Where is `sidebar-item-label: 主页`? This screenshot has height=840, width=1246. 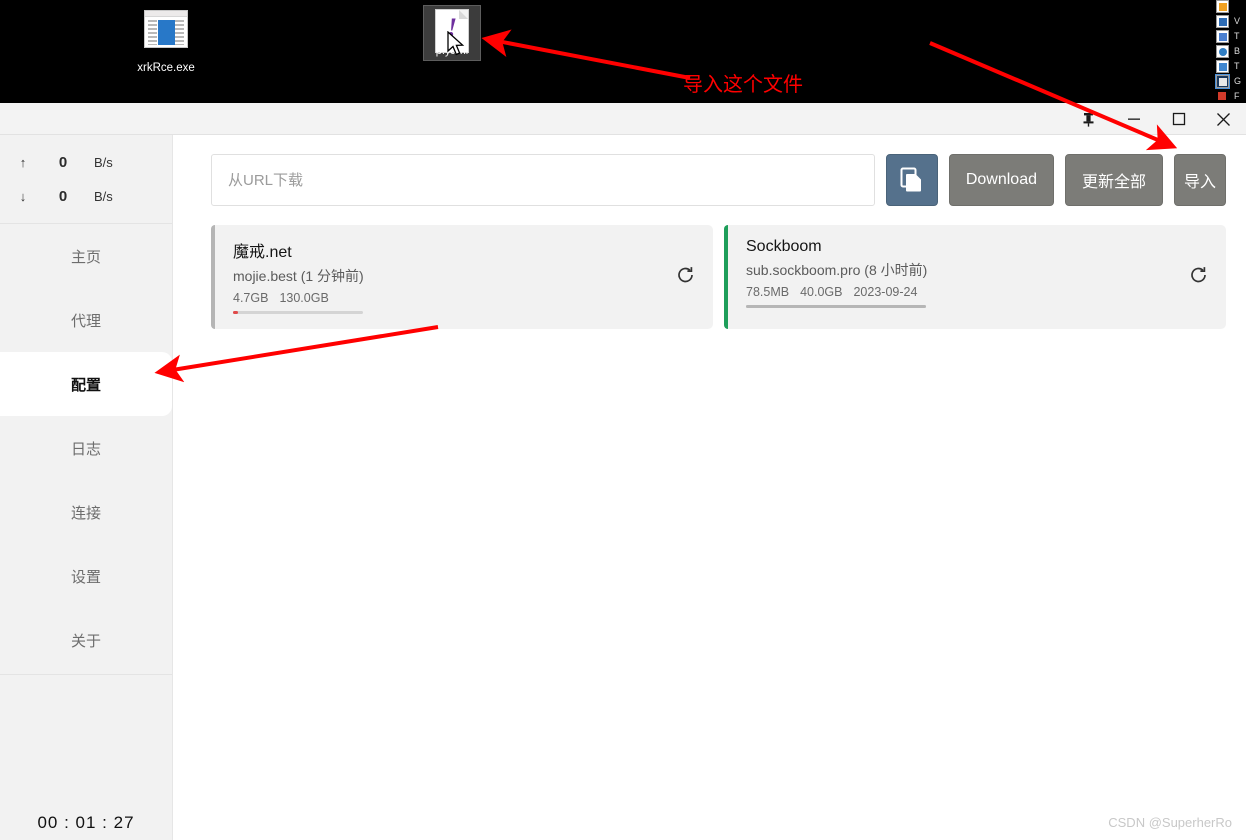 sidebar-item-label: 主页 is located at coordinates (85, 257).